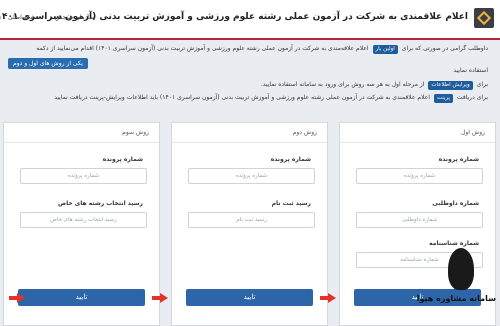  Describe the element at coordinates (23, 17) in the screenshot. I see `nav-home: صفحه اصلی` at that location.